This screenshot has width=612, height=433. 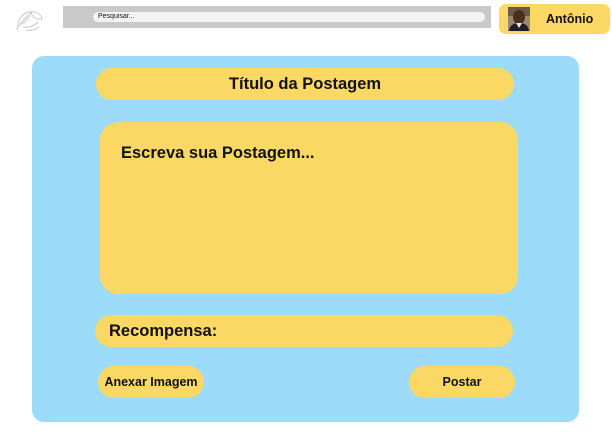 I want to click on reward-label: Recompensa:, so click(x=163, y=331).